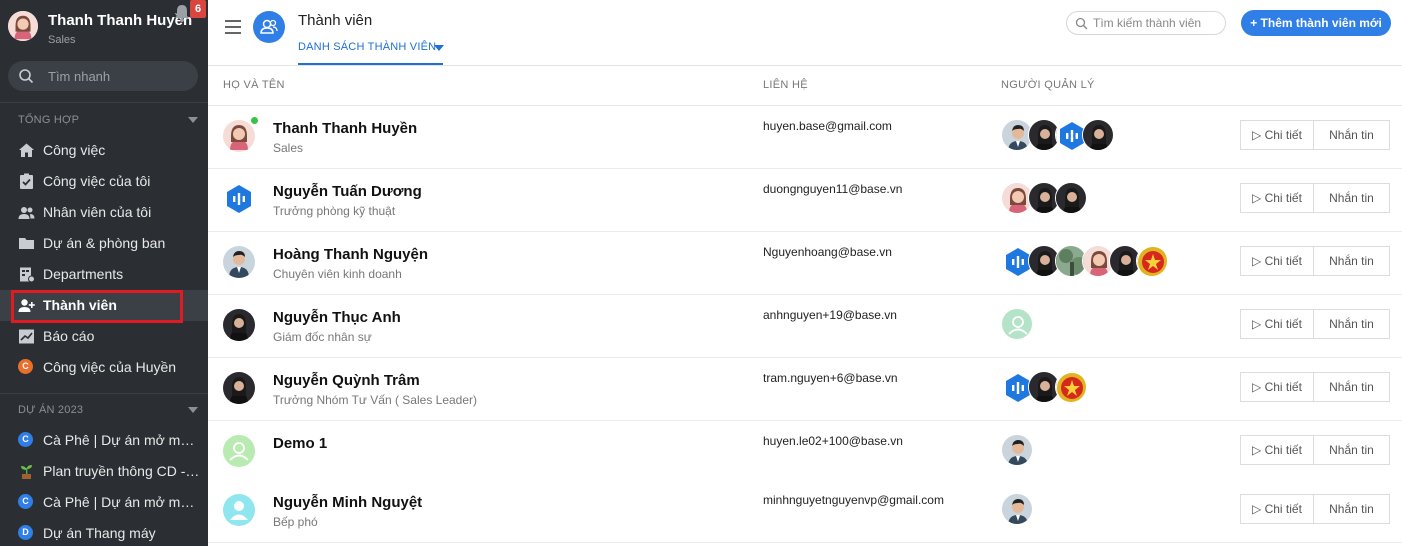 Image resolution: width=1402 pixels, height=546 pixels. I want to click on member-name: Nguyễn Thục Anh, so click(337, 317).